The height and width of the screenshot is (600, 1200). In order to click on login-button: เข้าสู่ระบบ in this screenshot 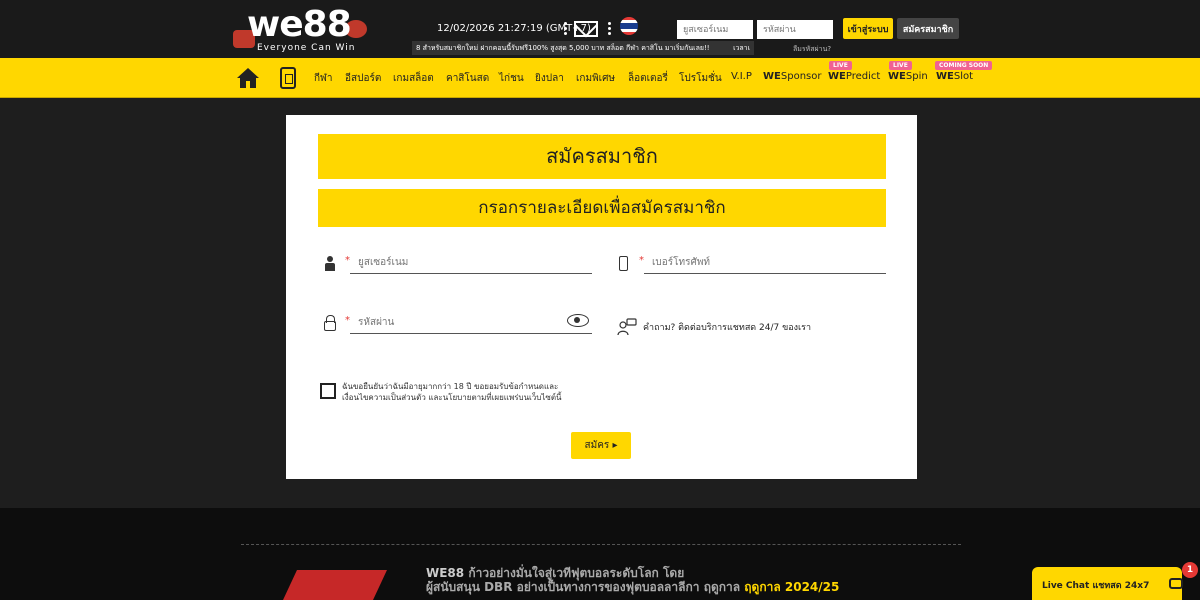, I will do `click(868, 28)`.